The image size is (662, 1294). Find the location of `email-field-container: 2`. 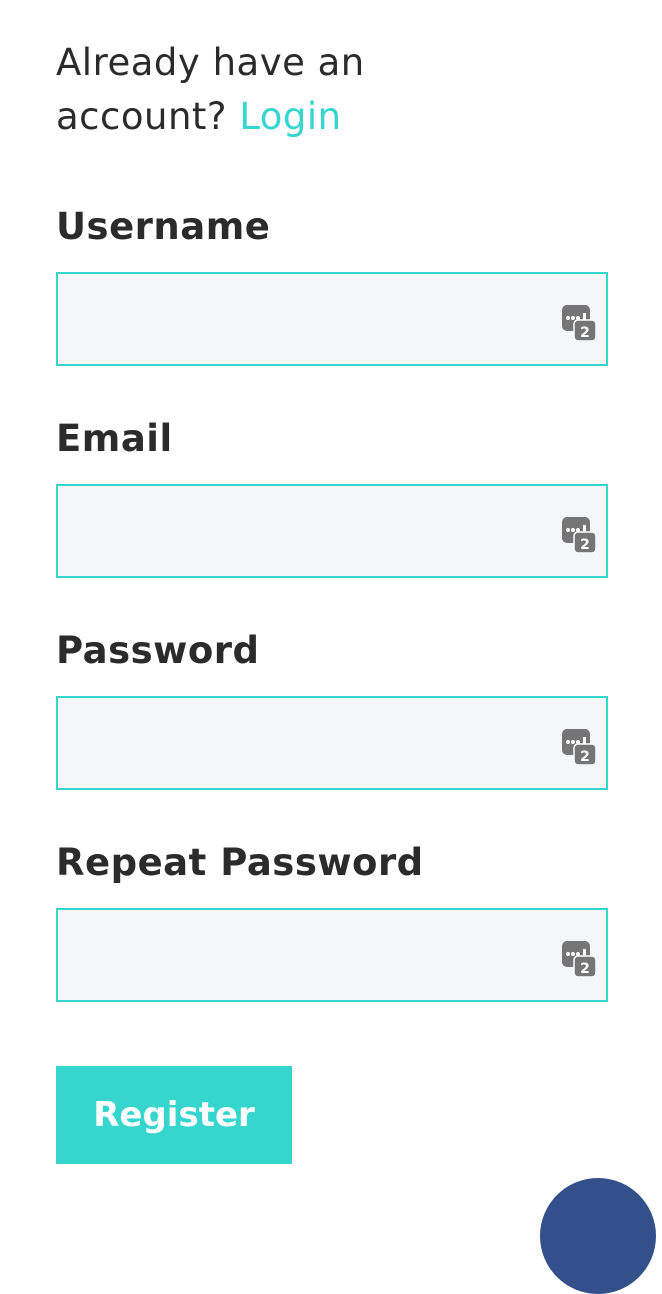

email-field-container: 2 is located at coordinates (332, 531).